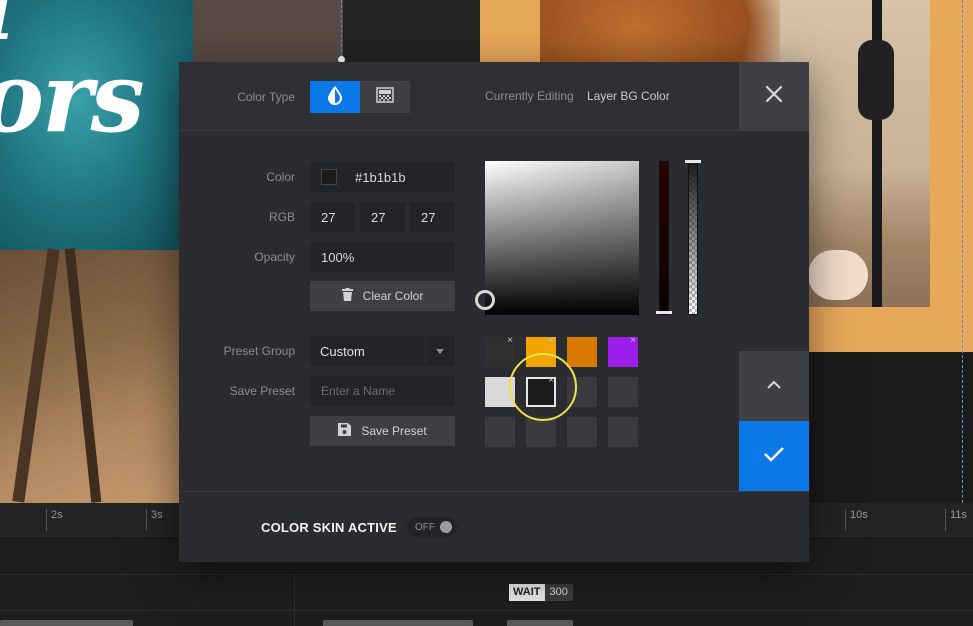 This screenshot has height=626, width=973. I want to click on color-skin-toggle: OFF, so click(432, 527).